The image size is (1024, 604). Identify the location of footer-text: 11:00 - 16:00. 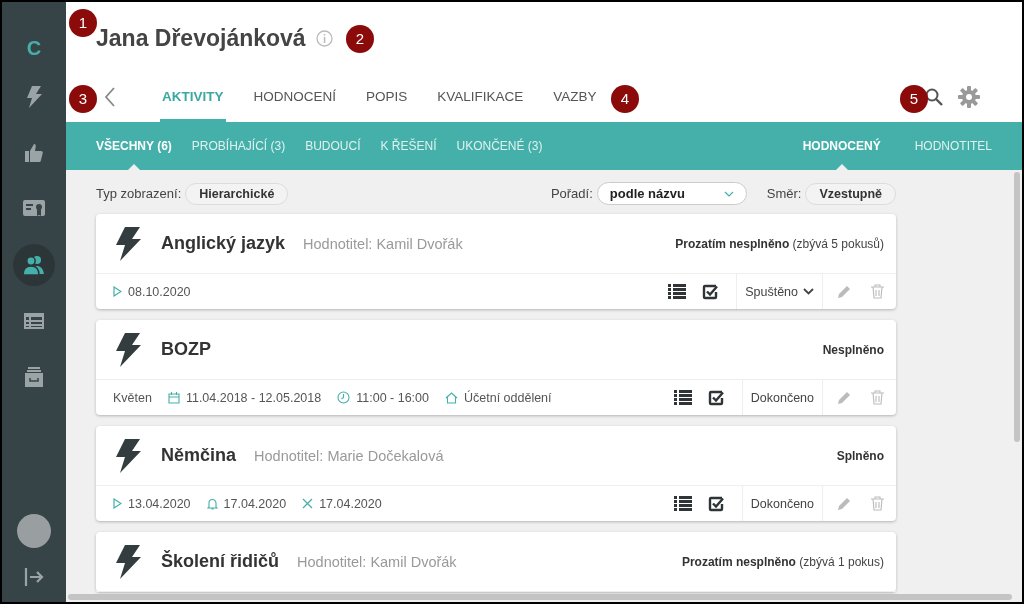
(392, 397).